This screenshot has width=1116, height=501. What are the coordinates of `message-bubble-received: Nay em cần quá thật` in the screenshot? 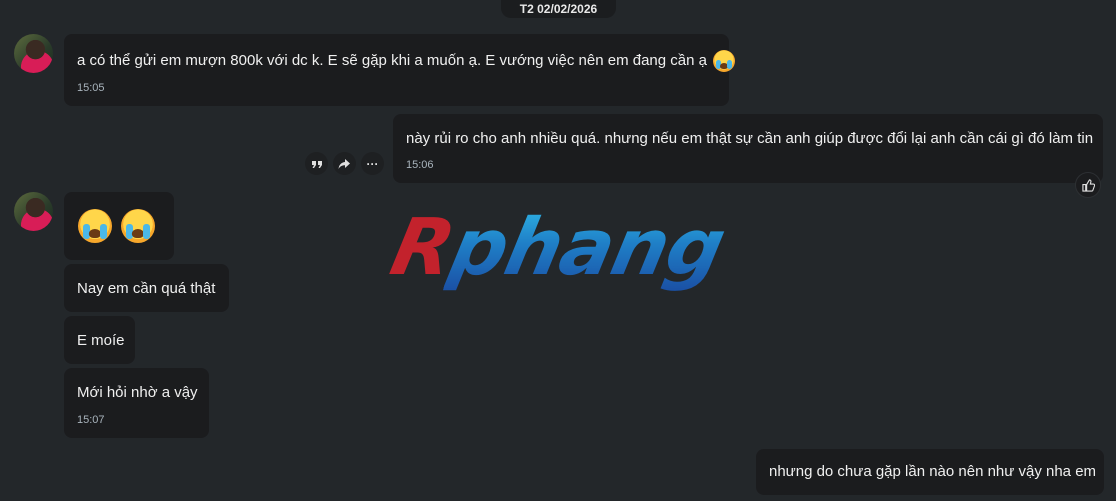 It's located at (146, 288).